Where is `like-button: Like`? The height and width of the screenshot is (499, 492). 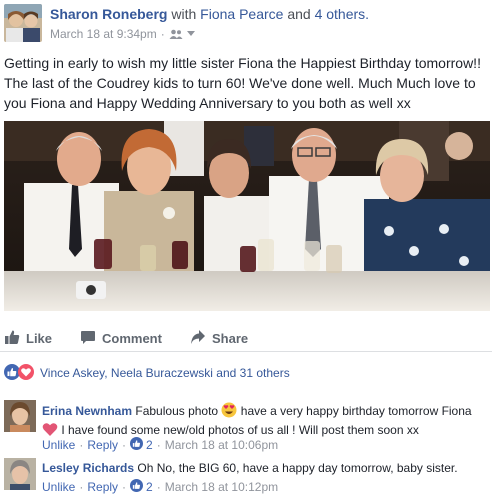
like-button: Like is located at coordinates (28, 338).